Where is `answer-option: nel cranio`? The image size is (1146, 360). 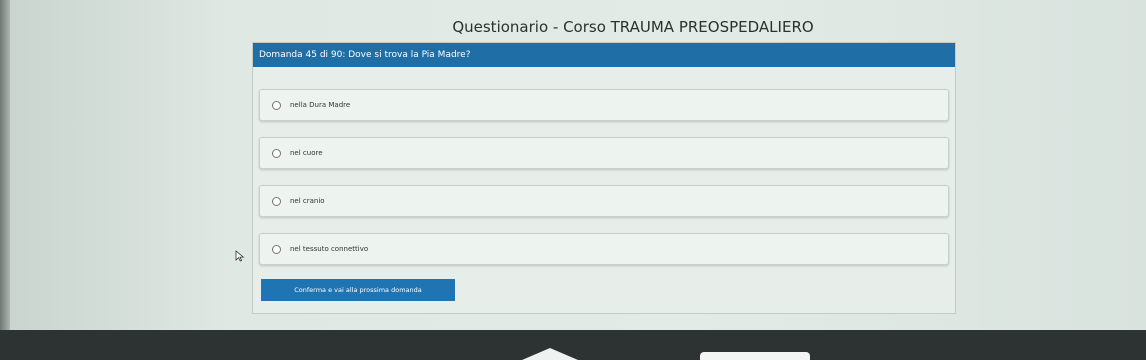 answer-option: nel cranio is located at coordinates (604, 201).